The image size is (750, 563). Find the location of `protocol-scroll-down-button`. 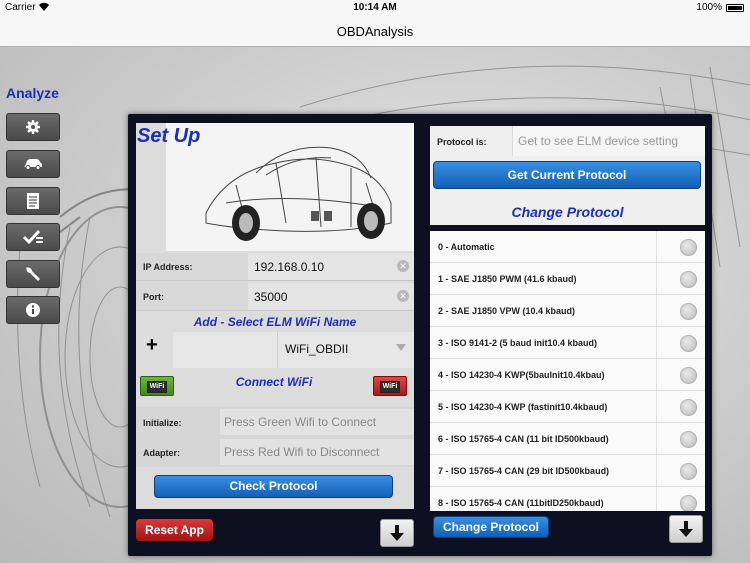

protocol-scroll-down-button is located at coordinates (686, 529).